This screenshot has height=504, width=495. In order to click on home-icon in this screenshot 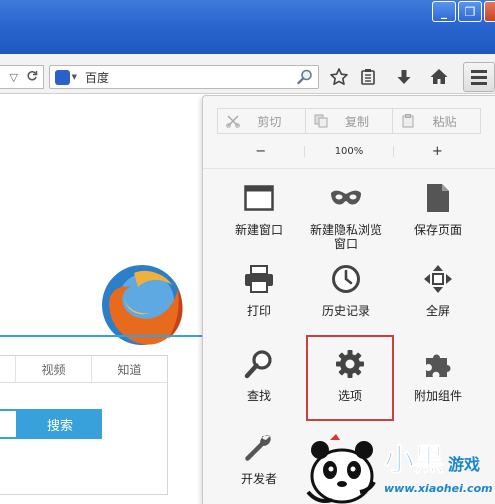, I will do `click(439, 77)`.